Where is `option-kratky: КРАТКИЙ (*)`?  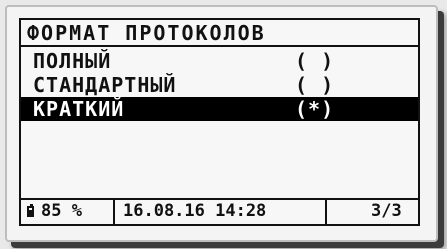
option-kratky: КРАТКИЙ (*) is located at coordinates (219, 109).